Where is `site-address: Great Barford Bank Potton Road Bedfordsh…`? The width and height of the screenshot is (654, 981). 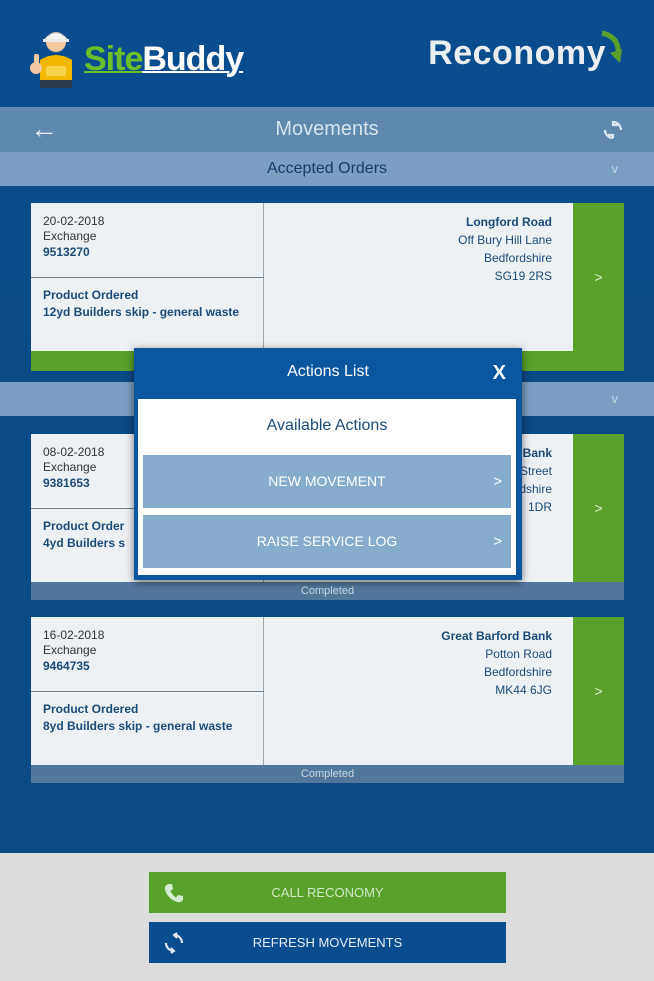
site-address: Great Barford Bank Potton Road Bedfordsh… is located at coordinates (496, 663).